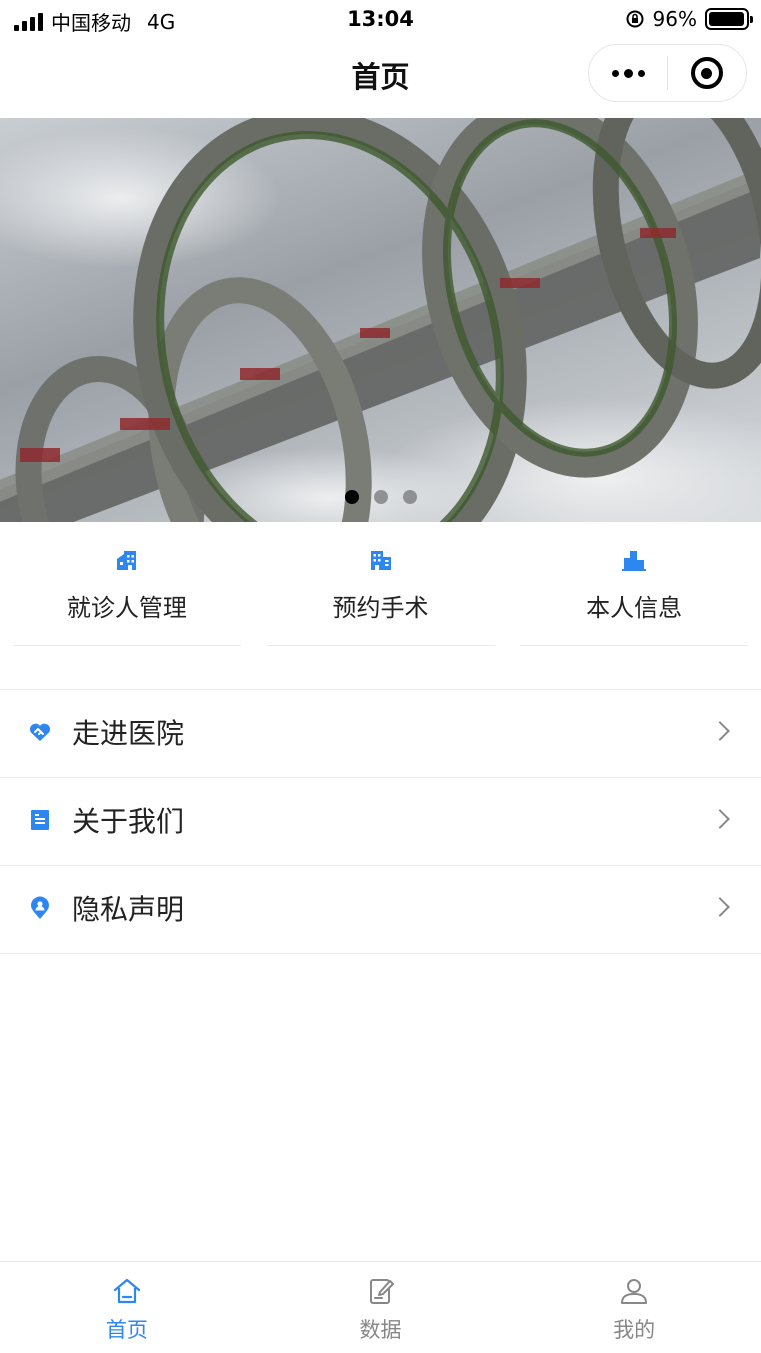 Image resolution: width=761 pixels, height=1353 pixels. Describe the element at coordinates (634, 1291) in the screenshot. I see `user-icon` at that location.